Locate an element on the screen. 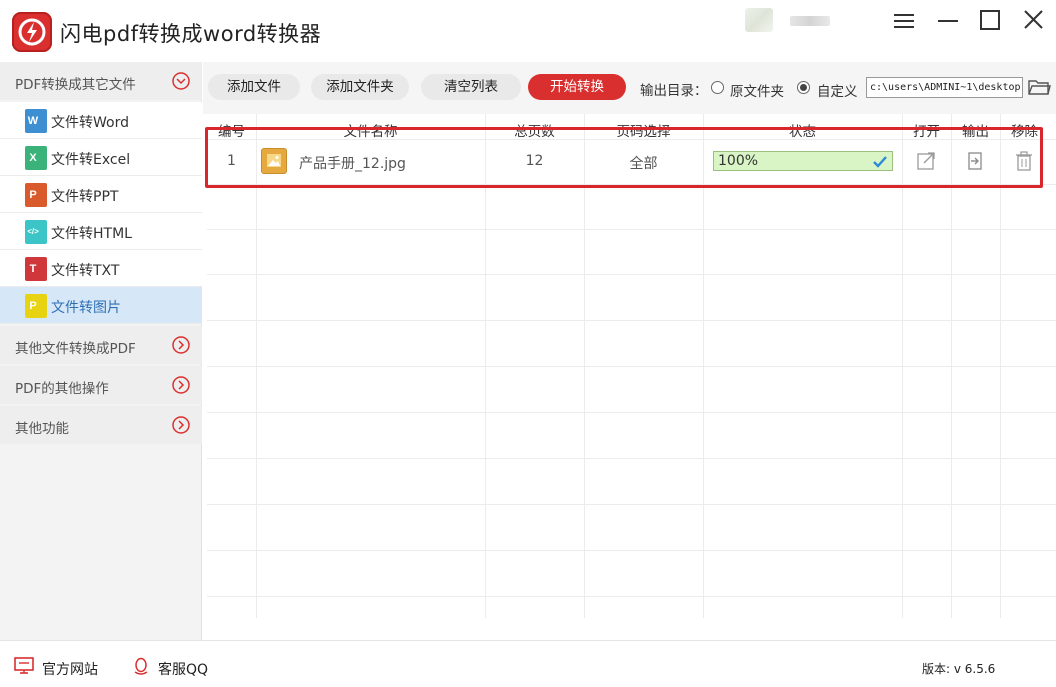 This screenshot has width=1056, height=687. sidebar-item-label: 文件转HTML is located at coordinates (91, 234).